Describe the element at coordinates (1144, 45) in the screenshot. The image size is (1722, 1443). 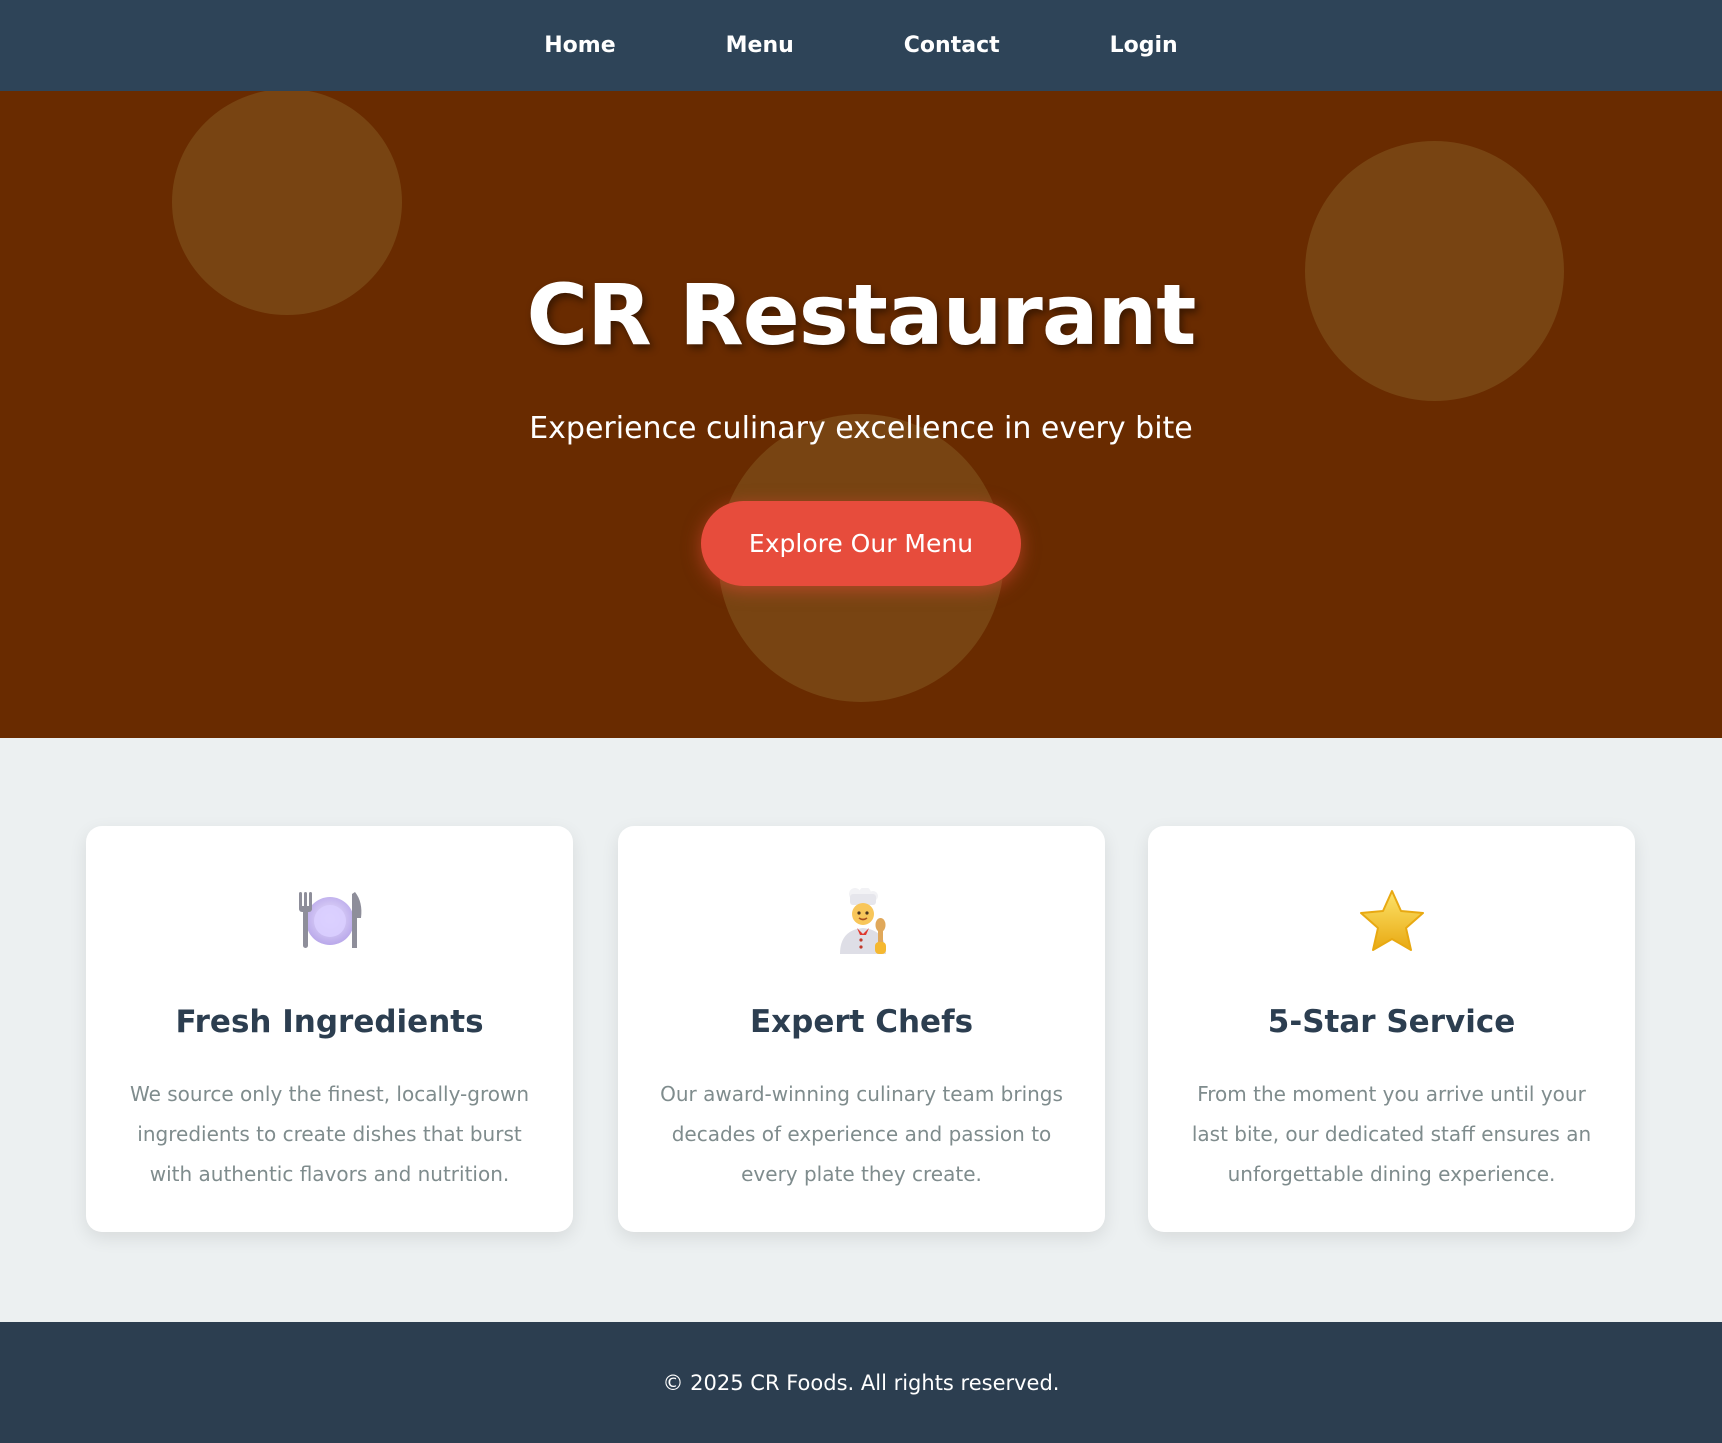
I see `nav-link-login: Login` at that location.